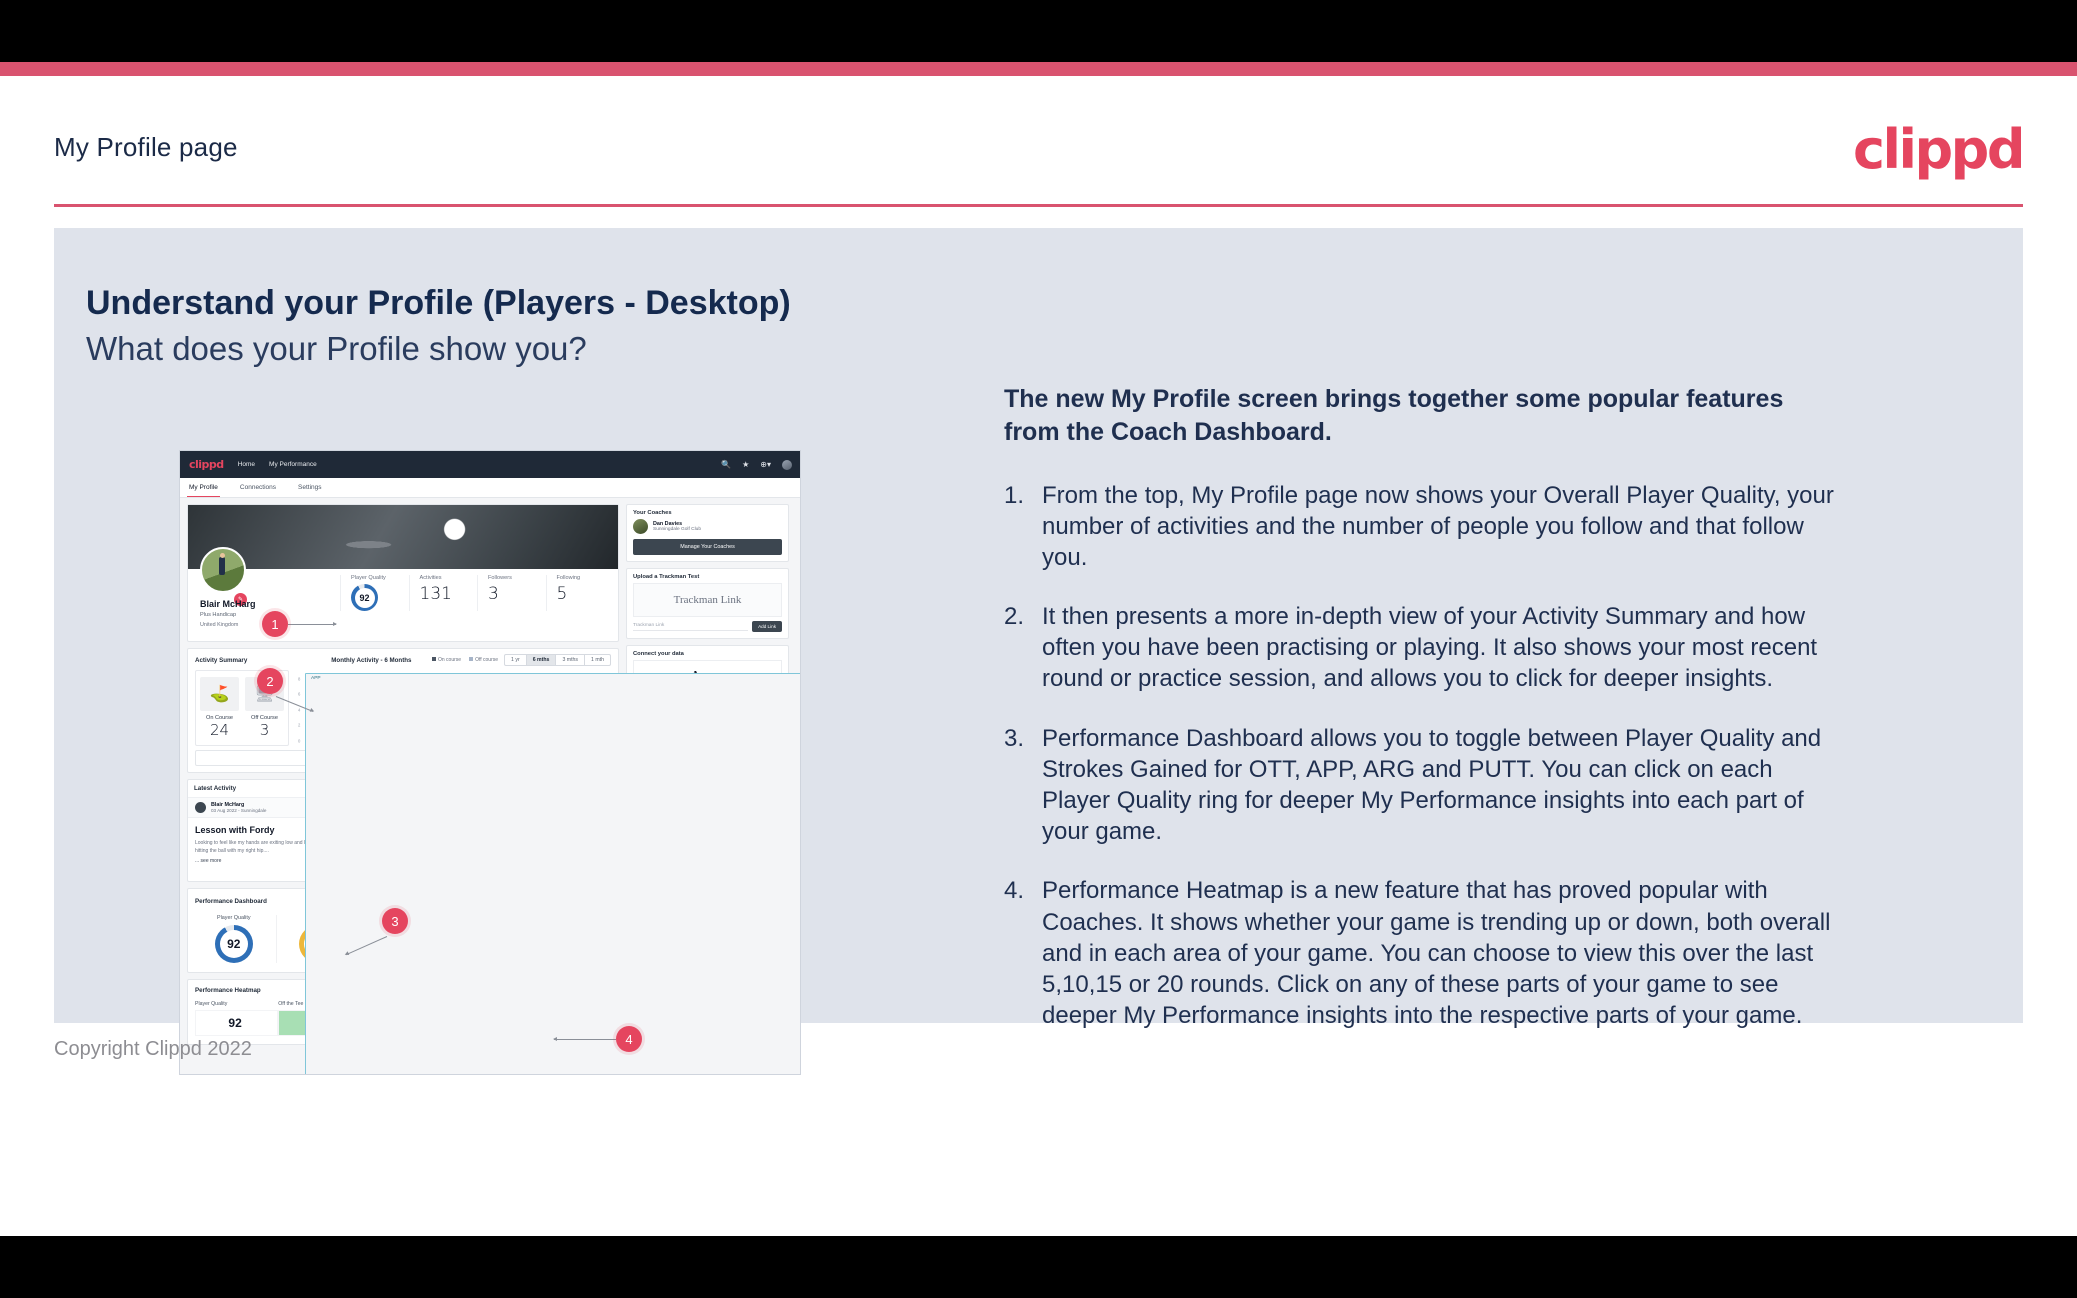 The width and height of the screenshot is (2077, 1298). Describe the element at coordinates (787, 464) in the screenshot. I see `avatar-icon` at that location.